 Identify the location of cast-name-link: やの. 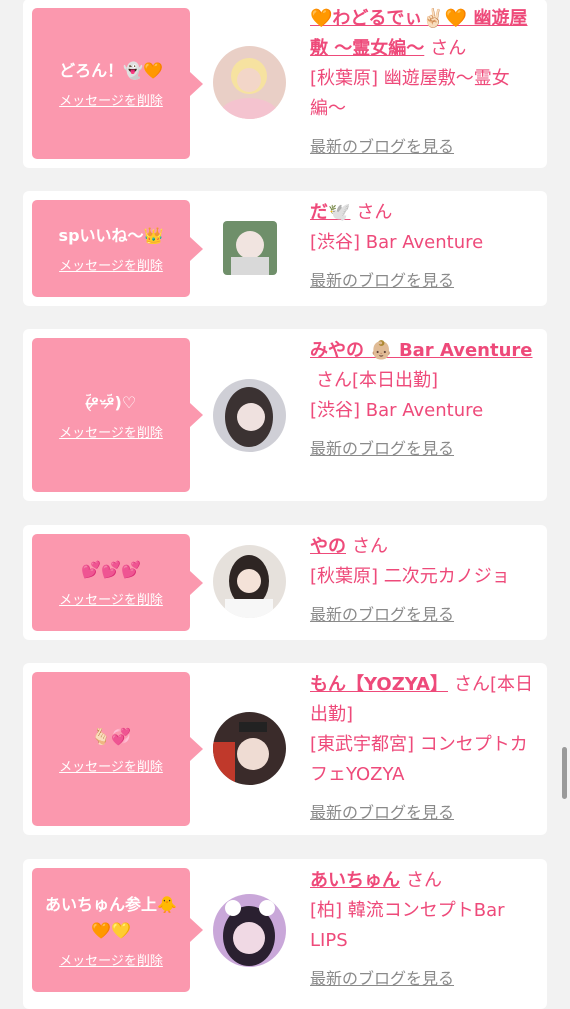
(328, 546).